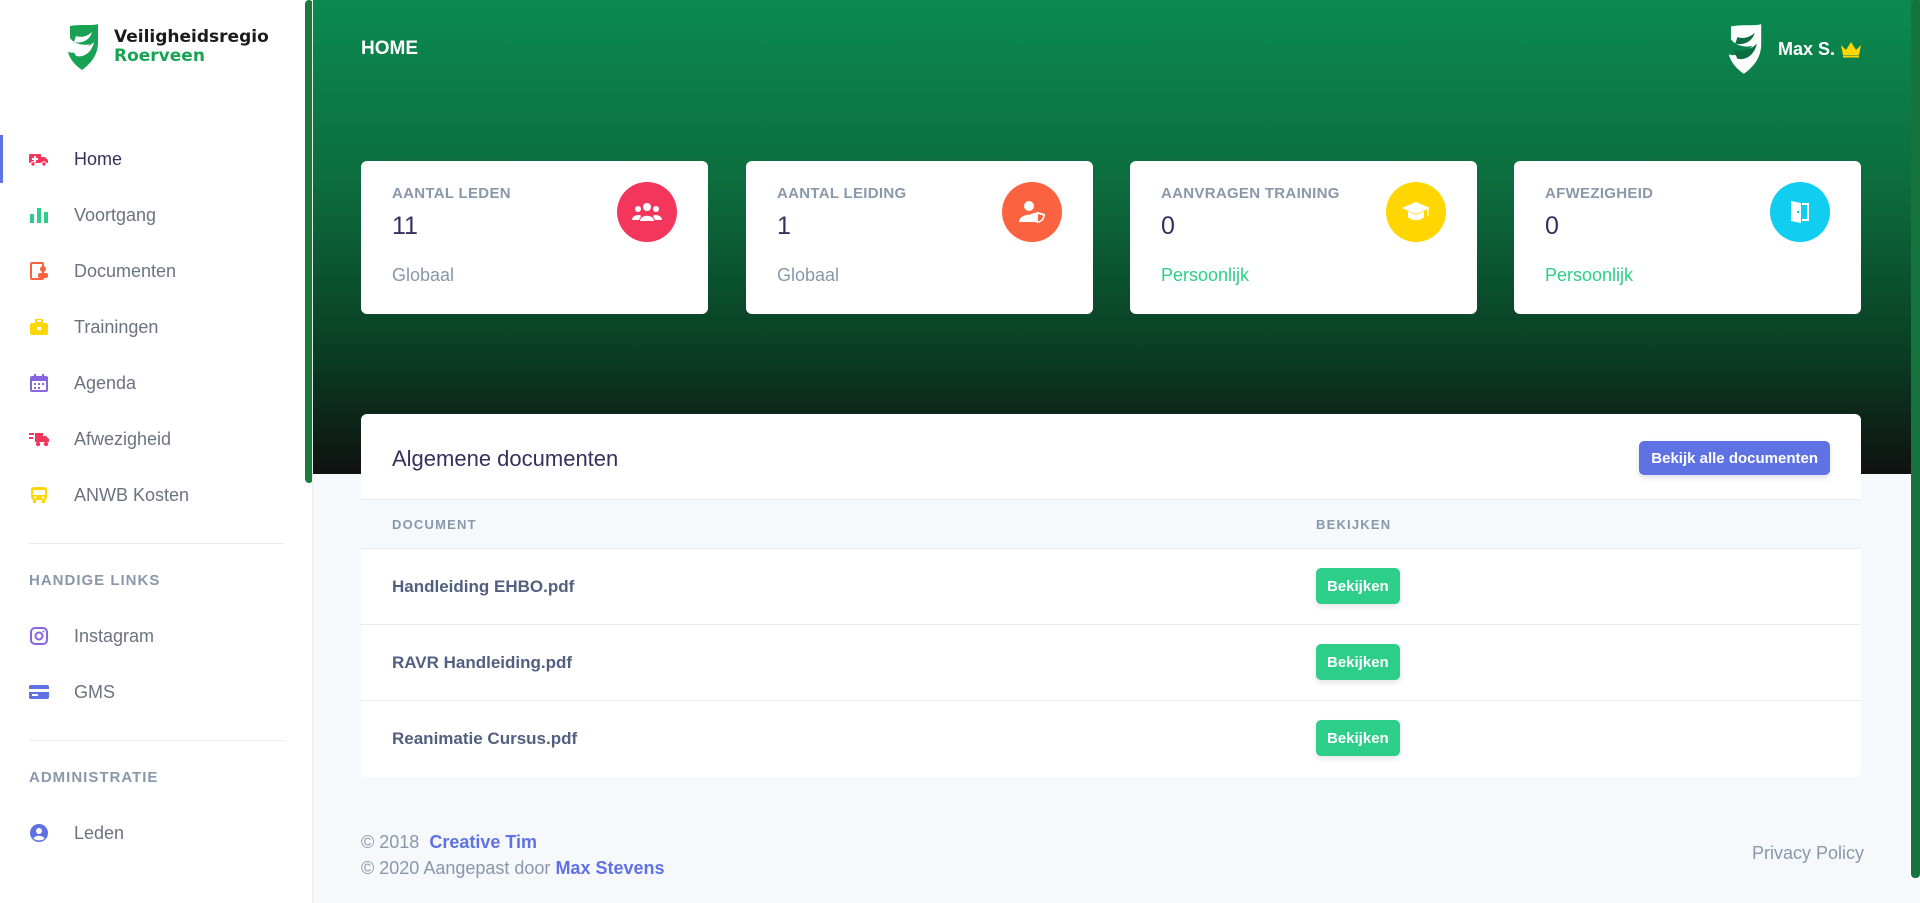 The image size is (1920, 903). I want to click on sidebar-item-label: Voortgang, so click(115, 214).